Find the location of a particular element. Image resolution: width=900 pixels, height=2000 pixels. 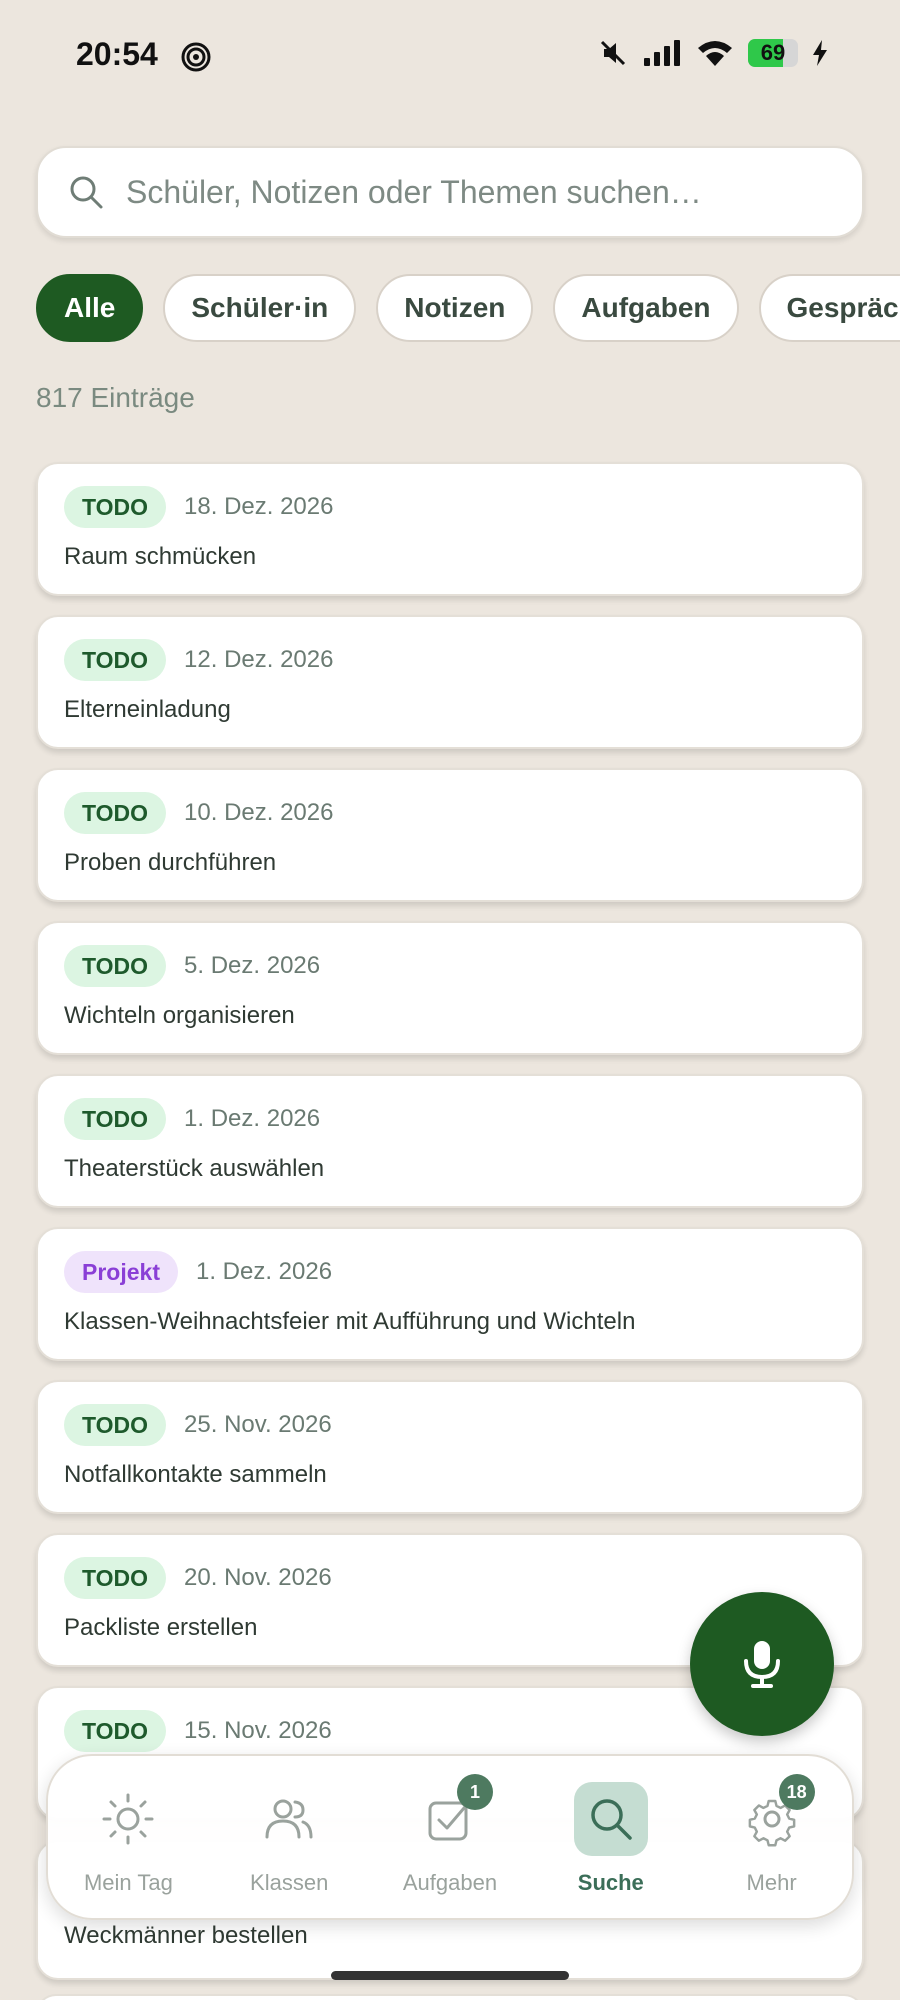

battery-level: 69 is located at coordinates (773, 52).